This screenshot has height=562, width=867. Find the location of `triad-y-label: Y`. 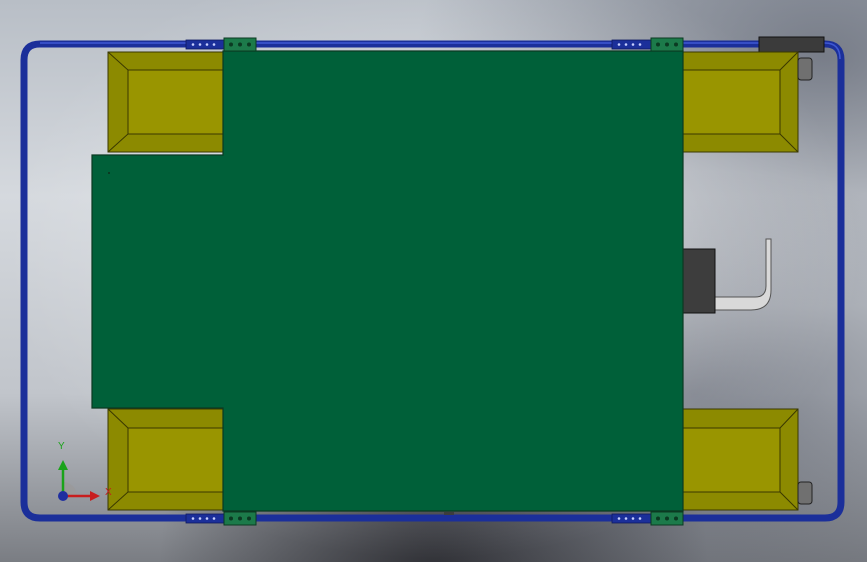

triad-y-label: Y is located at coordinates (61, 446).